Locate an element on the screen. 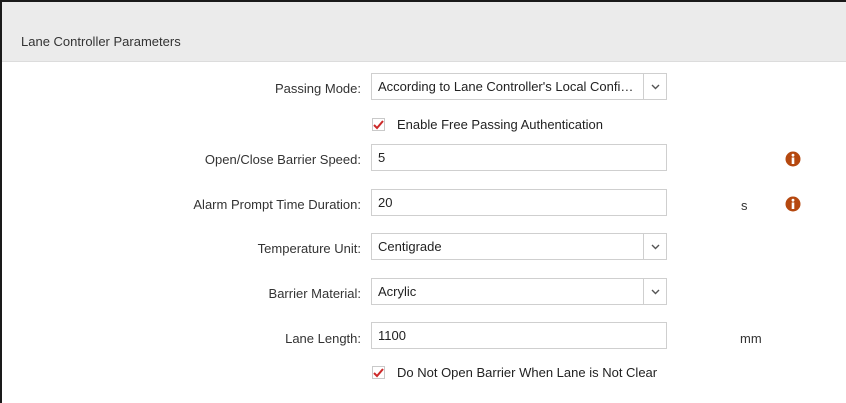  enable-free-passing-checkbox is located at coordinates (378, 124).